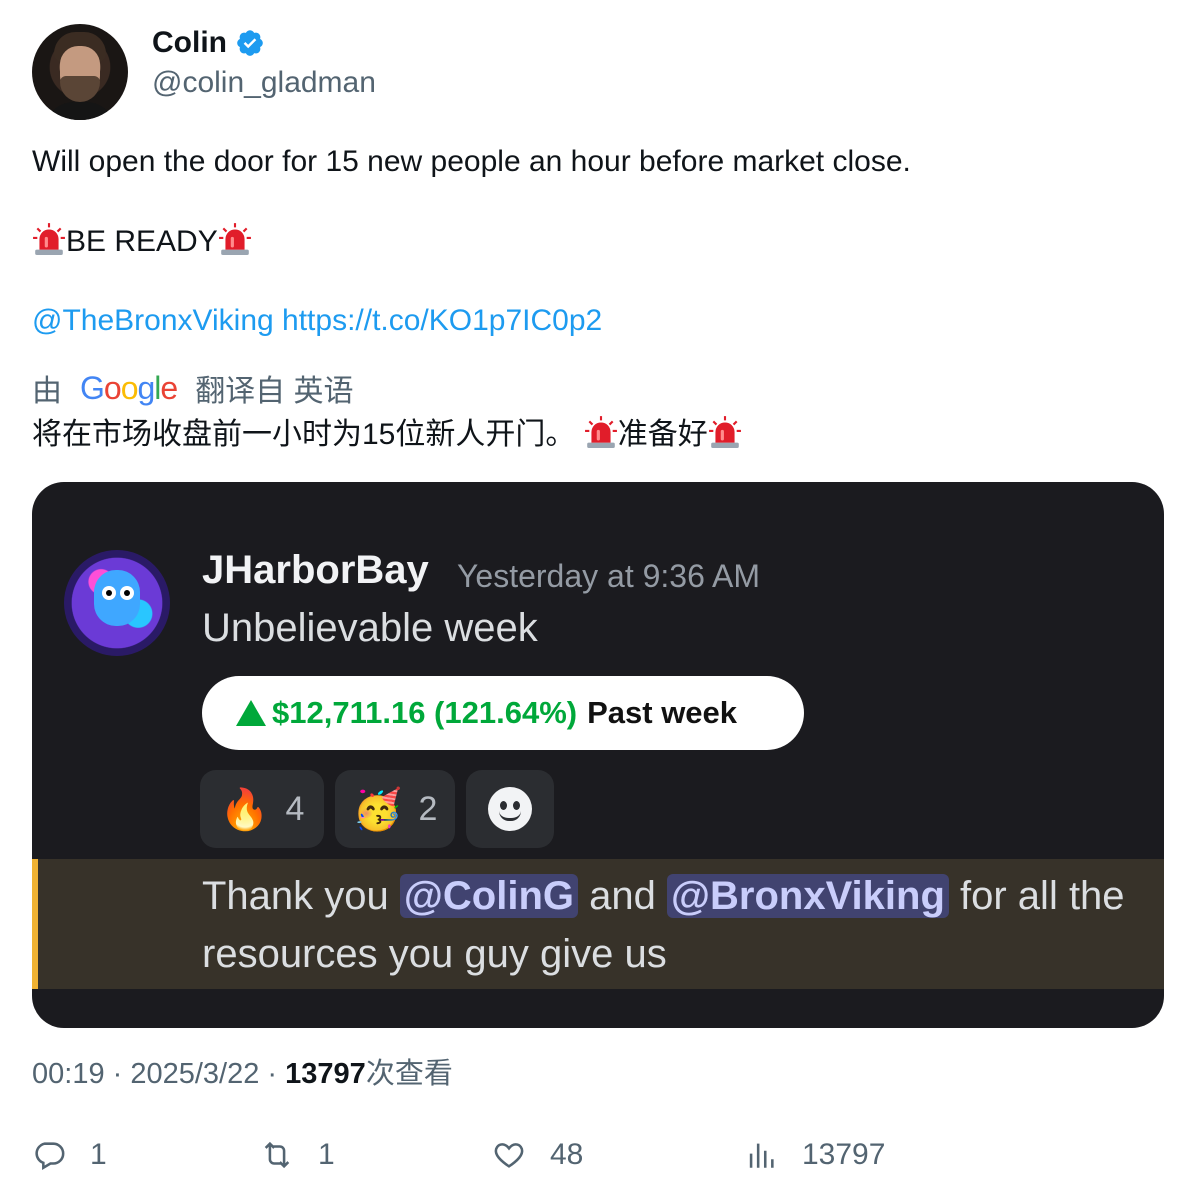  What do you see at coordinates (315, 570) in the screenshot?
I see `discord-username: JHarborBay` at bounding box center [315, 570].